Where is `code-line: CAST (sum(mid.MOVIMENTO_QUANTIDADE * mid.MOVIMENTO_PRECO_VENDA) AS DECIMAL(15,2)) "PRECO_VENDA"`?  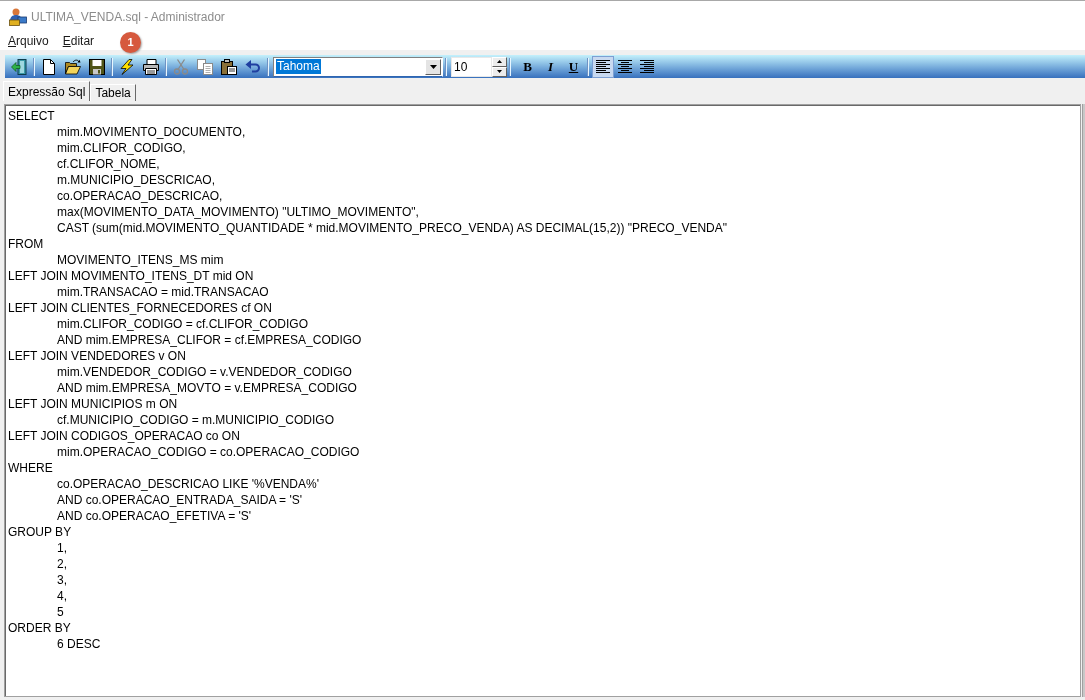
code-line: CAST (sum(mid.MOVIMENTO_QUANTIDADE * mid.MOVIMENTO_PRECO_VENDA) AS DECIMAL(15,2)) "PRECO_VENDA" is located at coordinates (392, 228).